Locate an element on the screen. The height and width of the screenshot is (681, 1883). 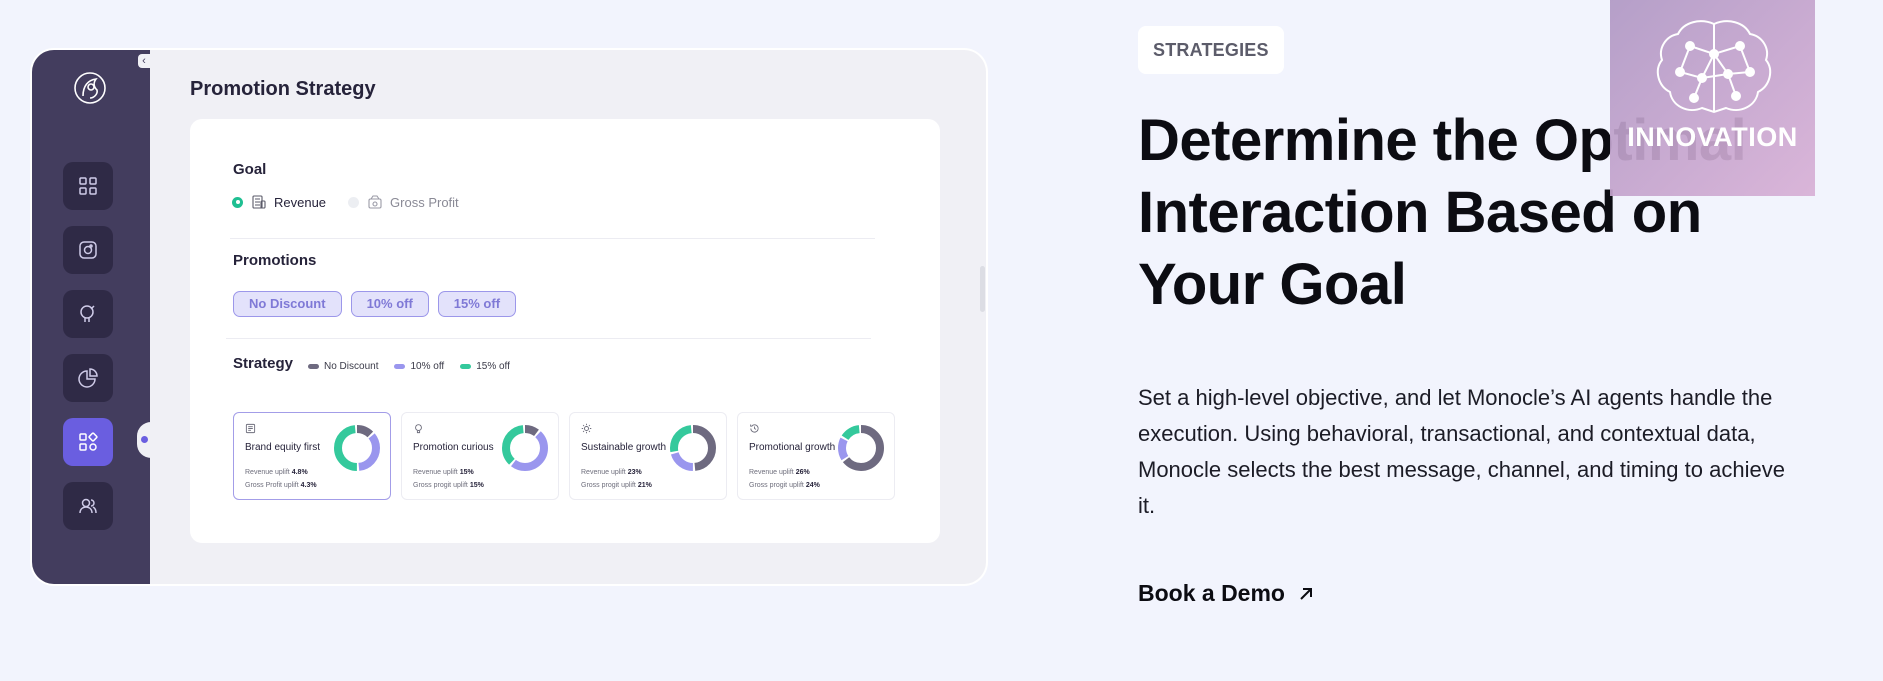
stat-value: 4.8% is located at coordinates (299, 472).